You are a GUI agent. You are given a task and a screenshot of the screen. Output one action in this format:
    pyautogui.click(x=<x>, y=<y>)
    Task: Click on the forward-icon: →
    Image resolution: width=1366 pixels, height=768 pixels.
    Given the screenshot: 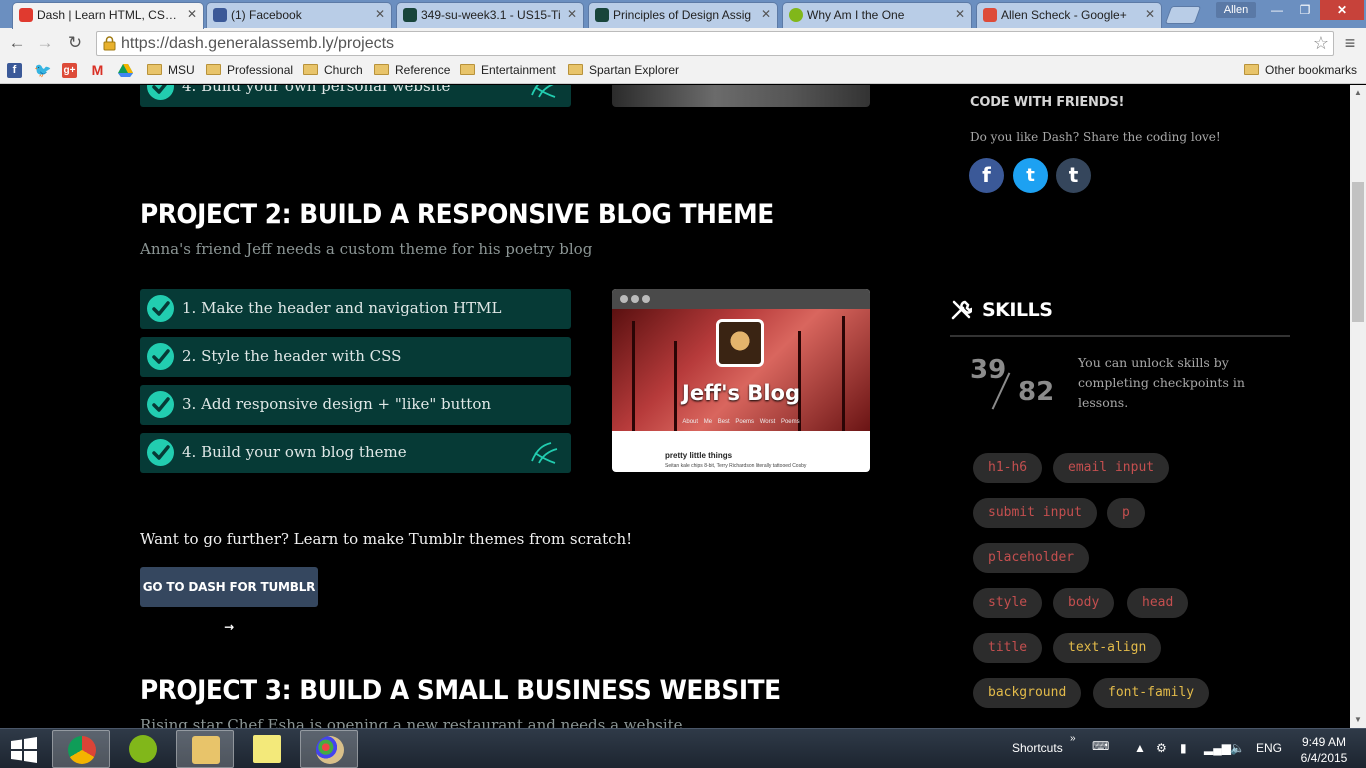 What is the action you would take?
    pyautogui.click(x=45, y=43)
    